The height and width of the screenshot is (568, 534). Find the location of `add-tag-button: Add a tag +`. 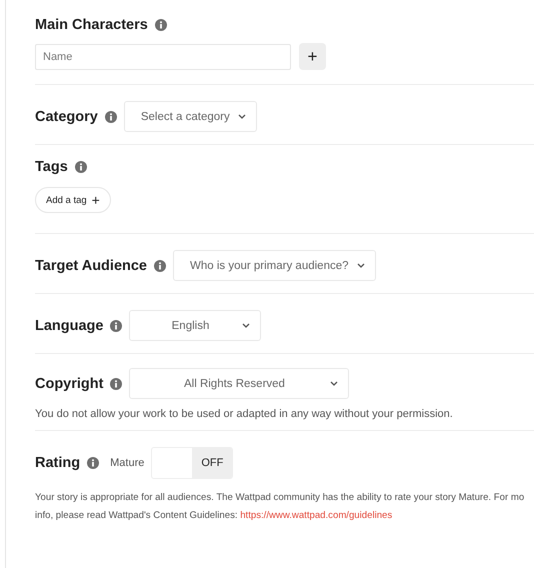

add-tag-button: Add a tag + is located at coordinates (73, 200).